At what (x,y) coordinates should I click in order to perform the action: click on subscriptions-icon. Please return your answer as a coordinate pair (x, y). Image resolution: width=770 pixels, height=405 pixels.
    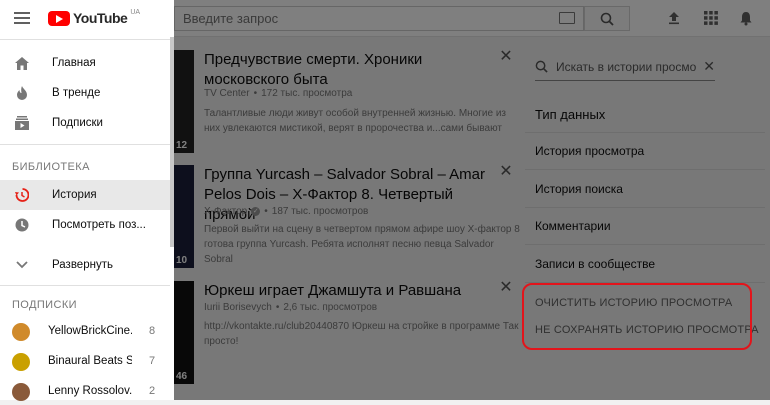
    Looking at the image, I should click on (22, 123).